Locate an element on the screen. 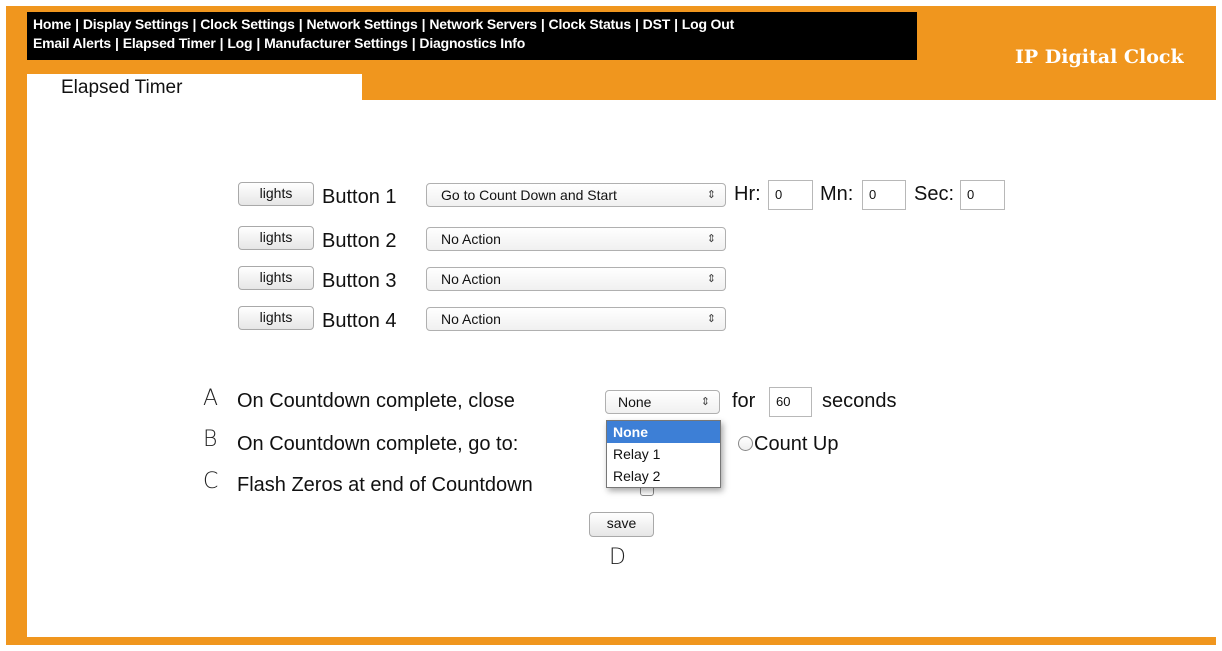  mn-input: 0 is located at coordinates (884, 195).